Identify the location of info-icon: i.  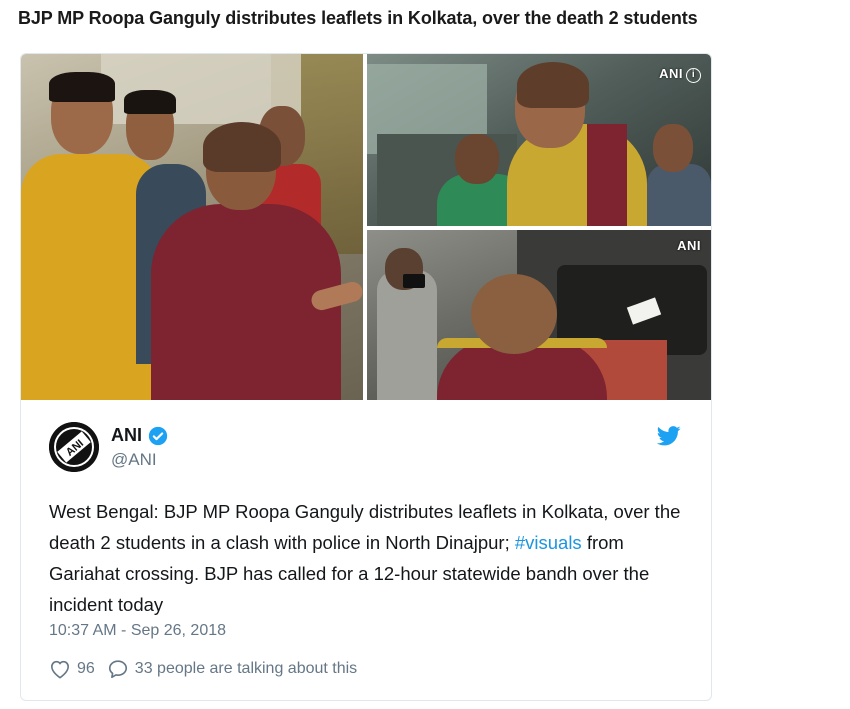
(693, 75).